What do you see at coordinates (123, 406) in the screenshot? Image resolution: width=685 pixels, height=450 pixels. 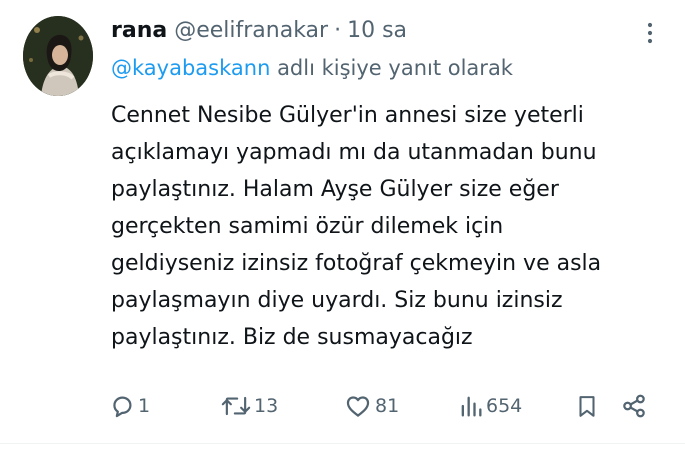 I see `reply-icon` at bounding box center [123, 406].